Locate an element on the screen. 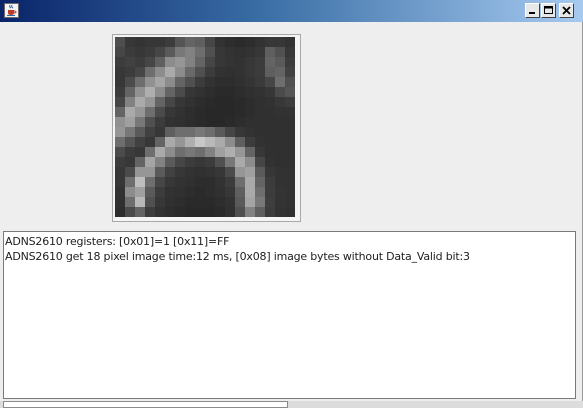 The image size is (583, 408). close-button is located at coordinates (566, 10).